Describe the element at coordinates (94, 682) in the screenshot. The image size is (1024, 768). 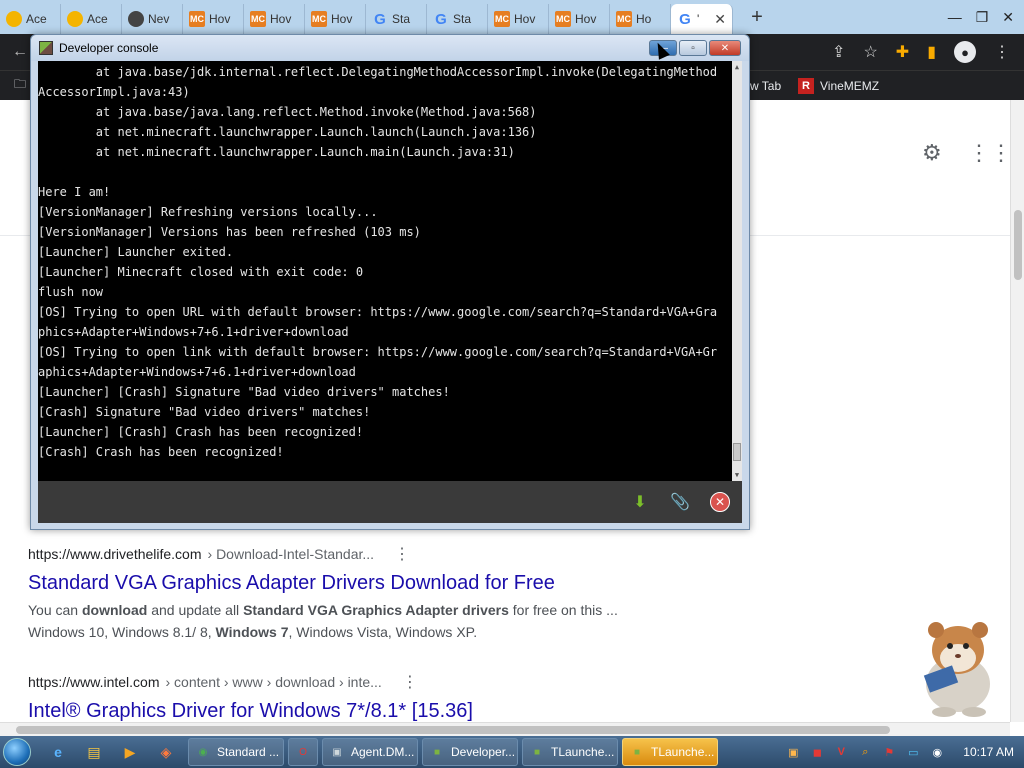
I see `result-site: https://www.intel.com` at that location.